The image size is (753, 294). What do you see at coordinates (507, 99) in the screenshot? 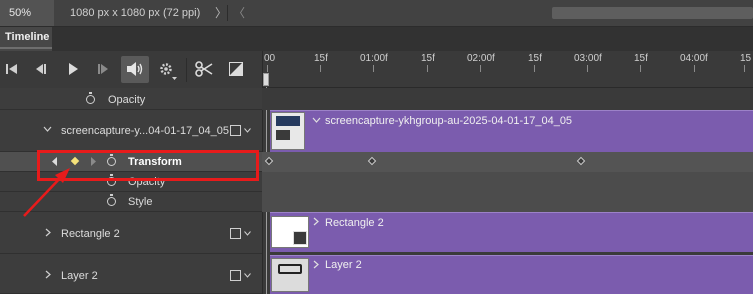
I see `property-track` at bounding box center [507, 99].